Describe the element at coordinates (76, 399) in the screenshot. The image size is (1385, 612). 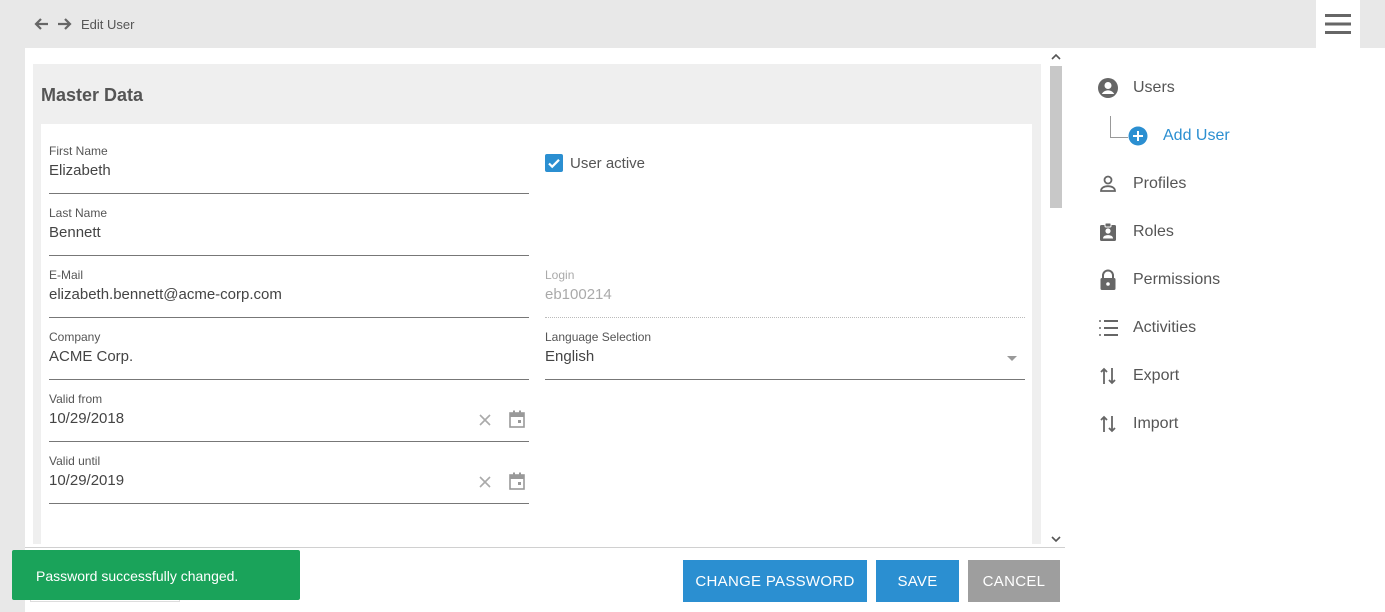
I see `valid-from-label: Valid from` at that location.